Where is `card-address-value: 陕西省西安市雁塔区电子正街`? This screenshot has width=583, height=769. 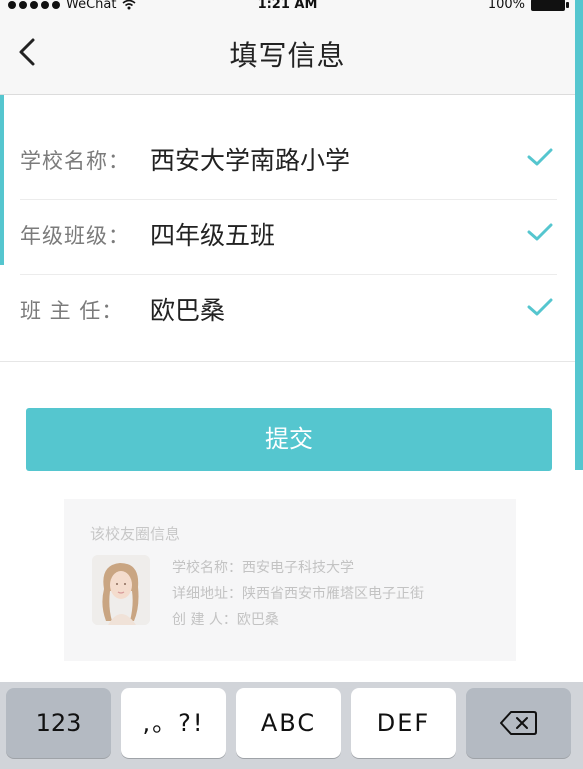 card-address-value: 陕西省西安市雁塔区电子正街 is located at coordinates (333, 594).